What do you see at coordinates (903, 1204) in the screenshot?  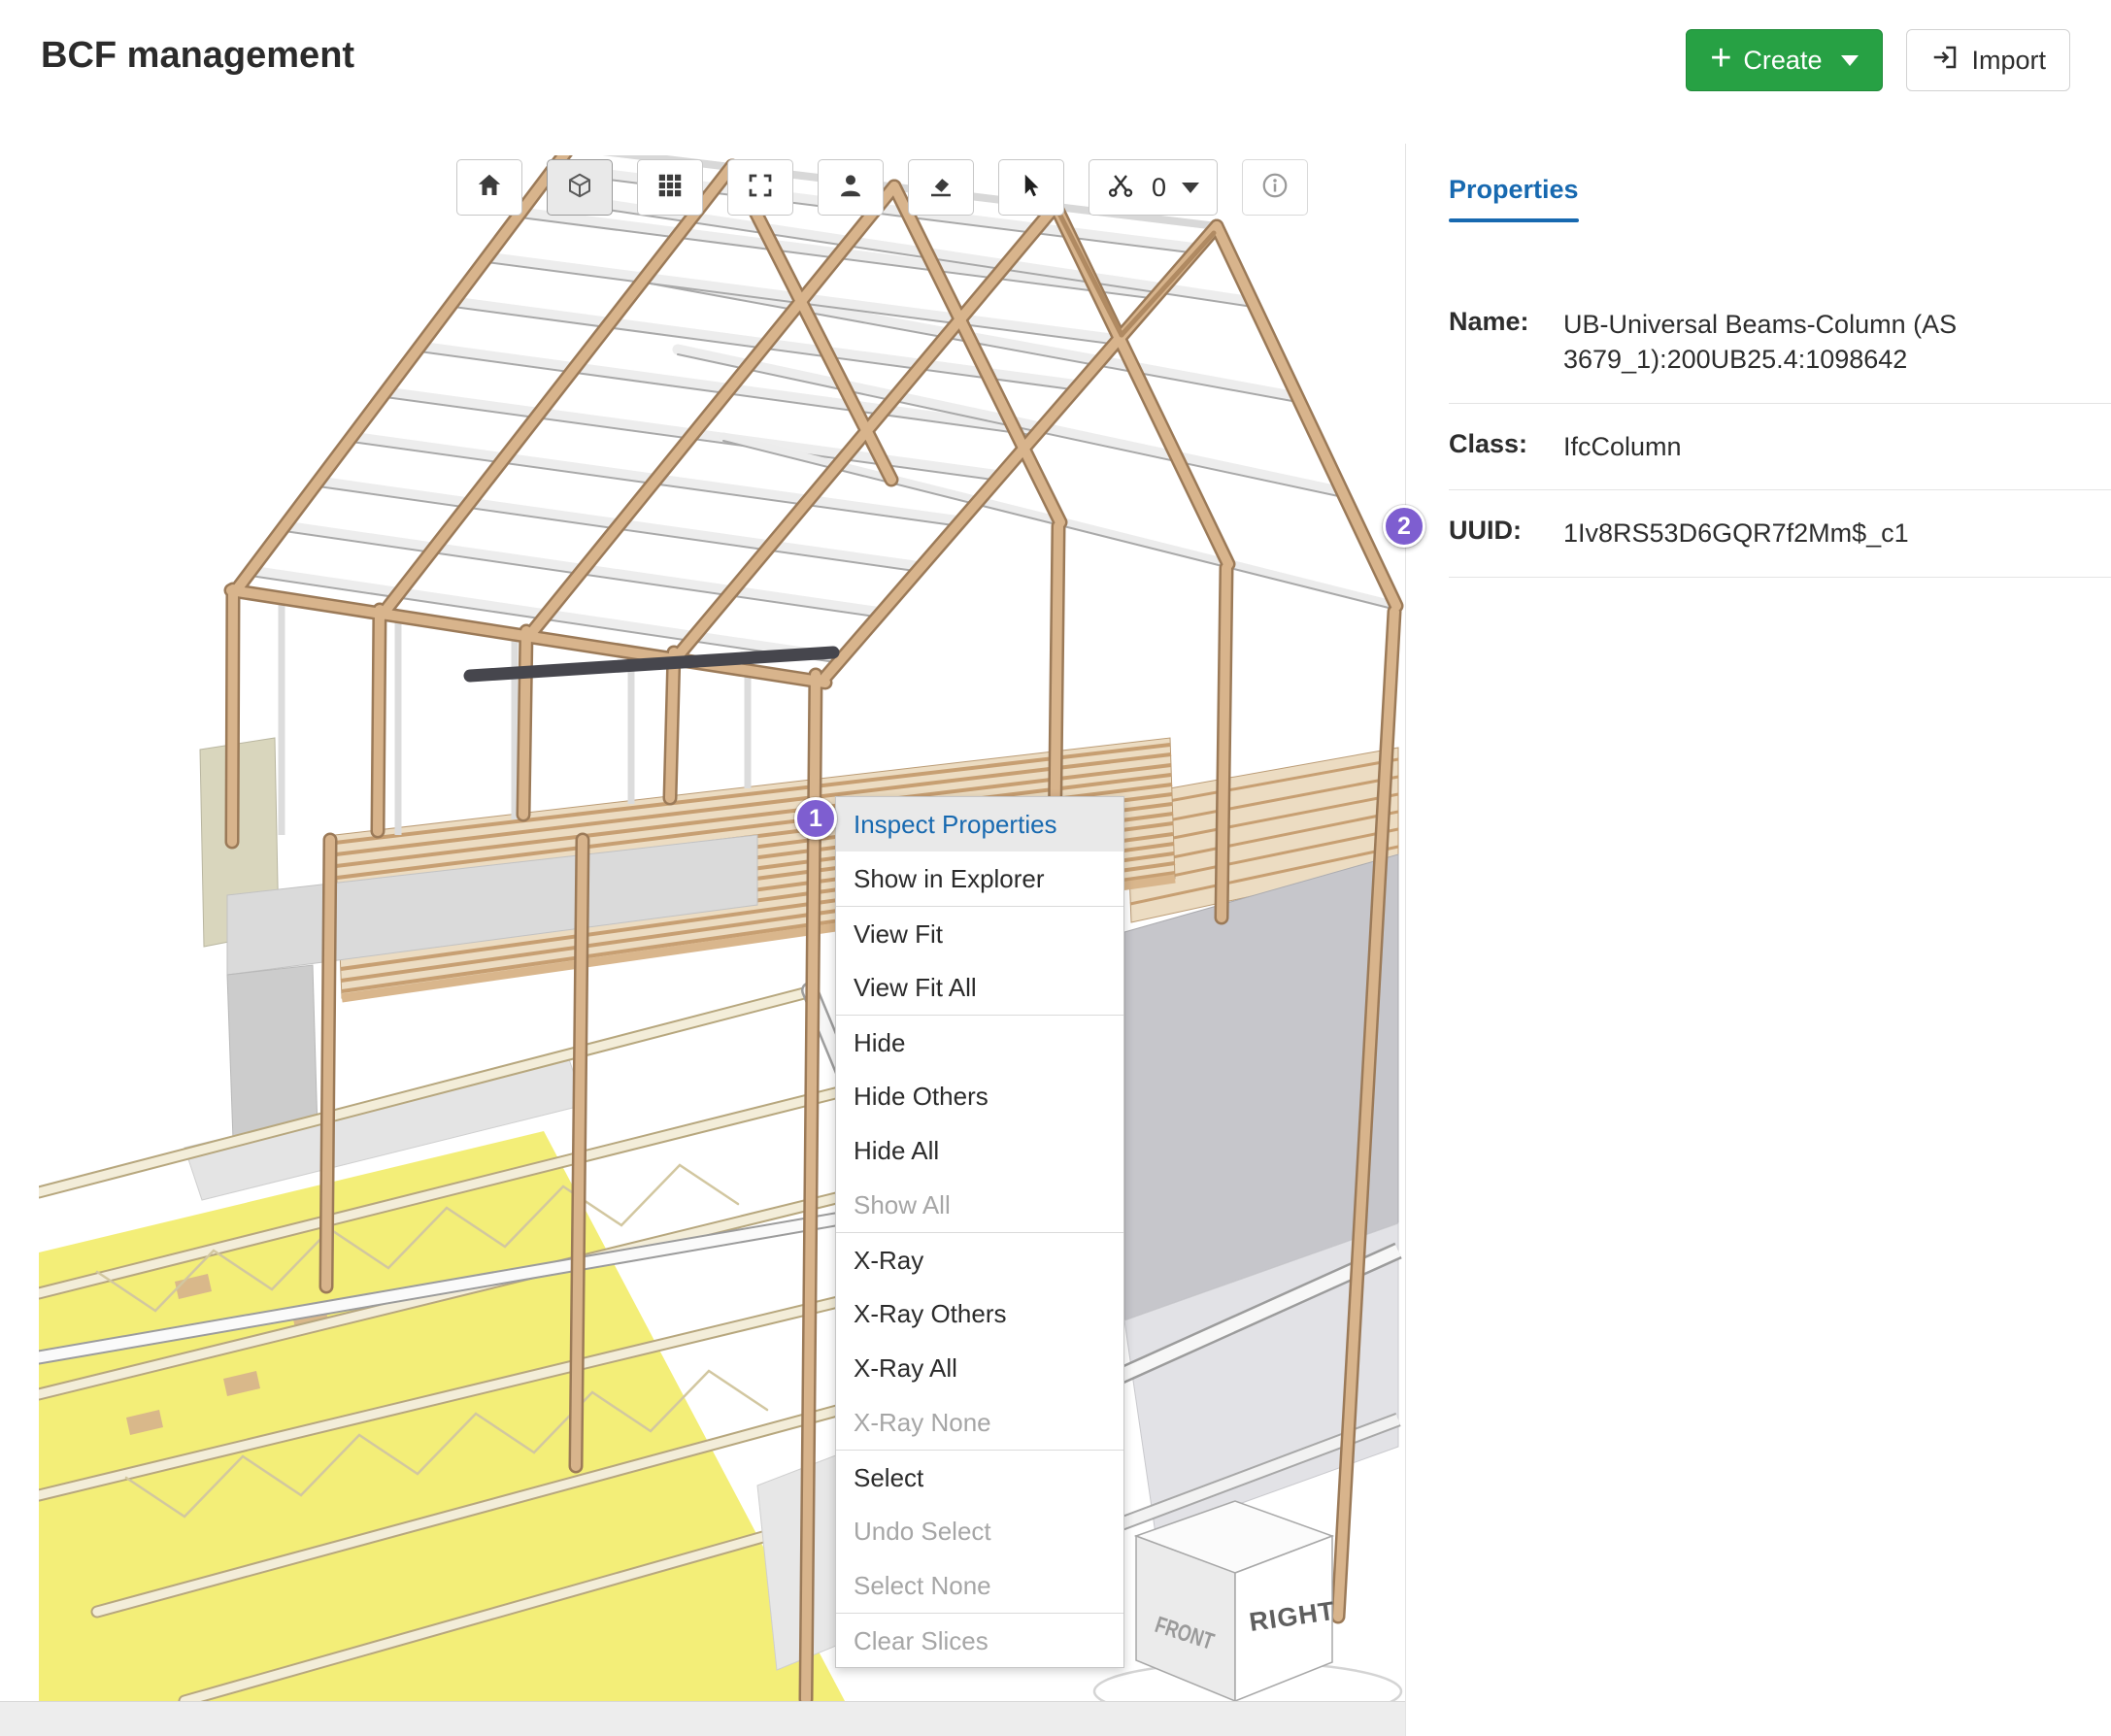 I see `menu-item-show-all: Show All` at bounding box center [903, 1204].